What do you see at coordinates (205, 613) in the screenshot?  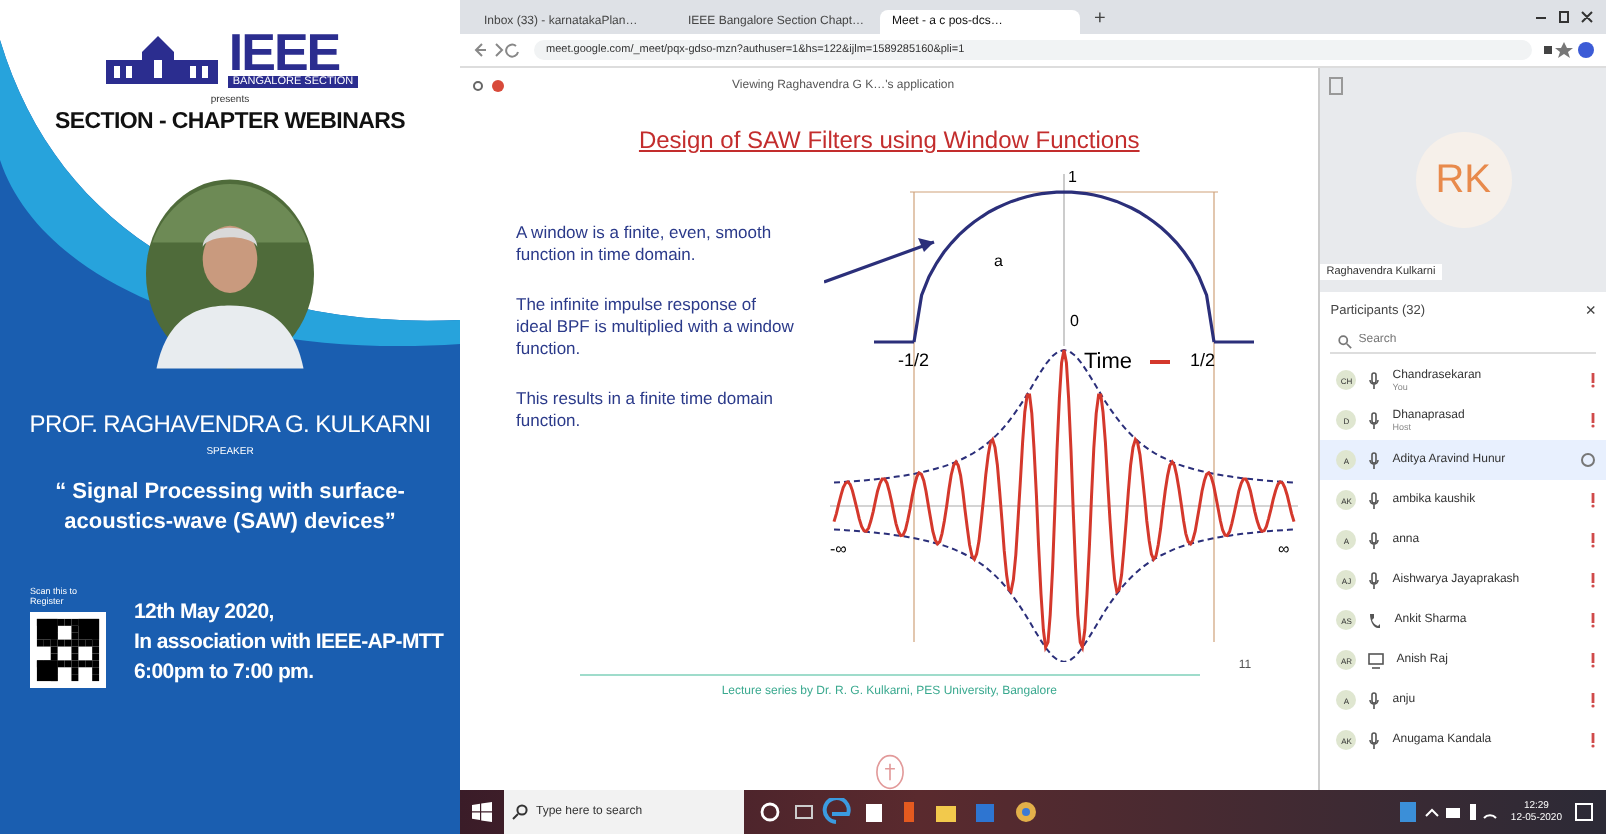 I see `event-date: 12th May 2020,` at bounding box center [205, 613].